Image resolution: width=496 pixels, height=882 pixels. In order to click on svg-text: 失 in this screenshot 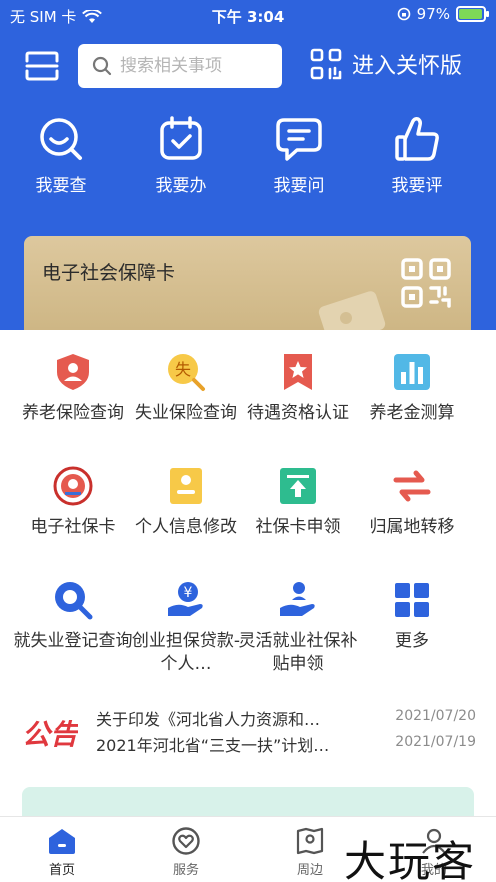, I will do `click(183, 369)`.